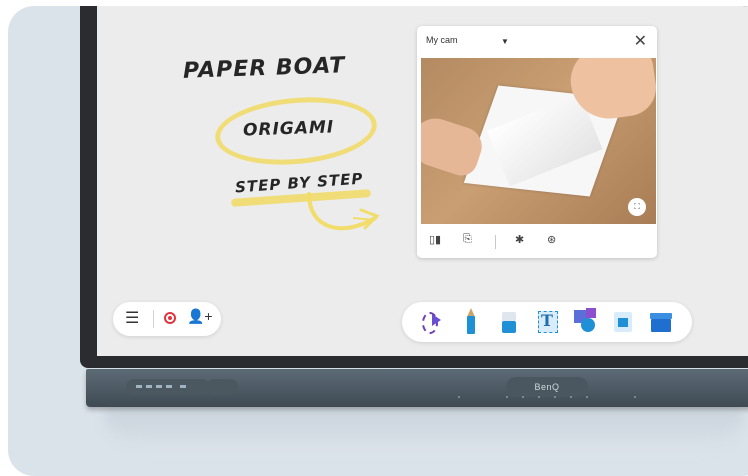 Image resolution: width=748 pixels, height=476 pixels. I want to click on drawing-toolbar: T, so click(547, 322).